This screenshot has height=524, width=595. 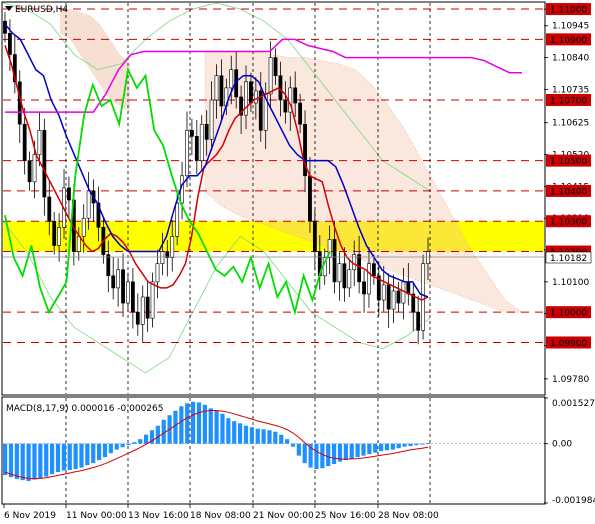 I want to click on level-label: 1.10900, so click(x=568, y=41).